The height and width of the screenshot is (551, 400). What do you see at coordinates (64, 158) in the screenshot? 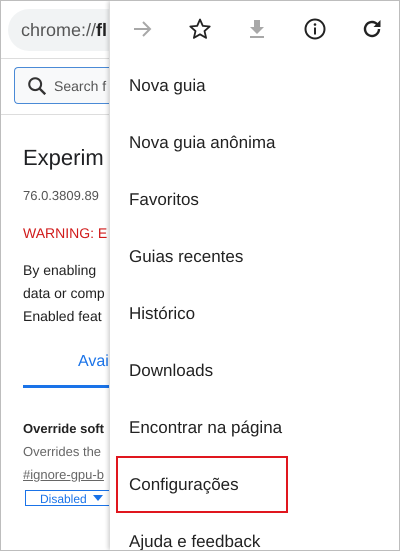
I see `page-title: Experim` at bounding box center [64, 158].